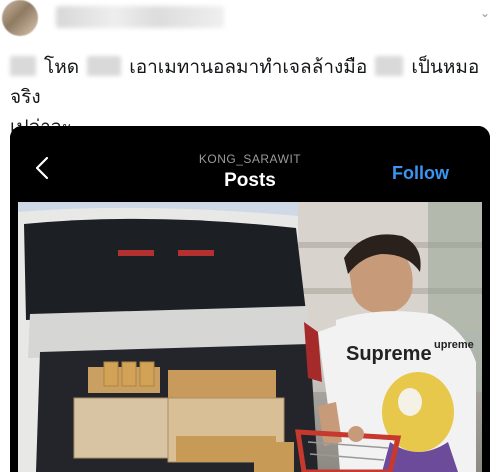 The height and width of the screenshot is (472, 500). I want to click on sleeve-text: upreme, so click(454, 345).